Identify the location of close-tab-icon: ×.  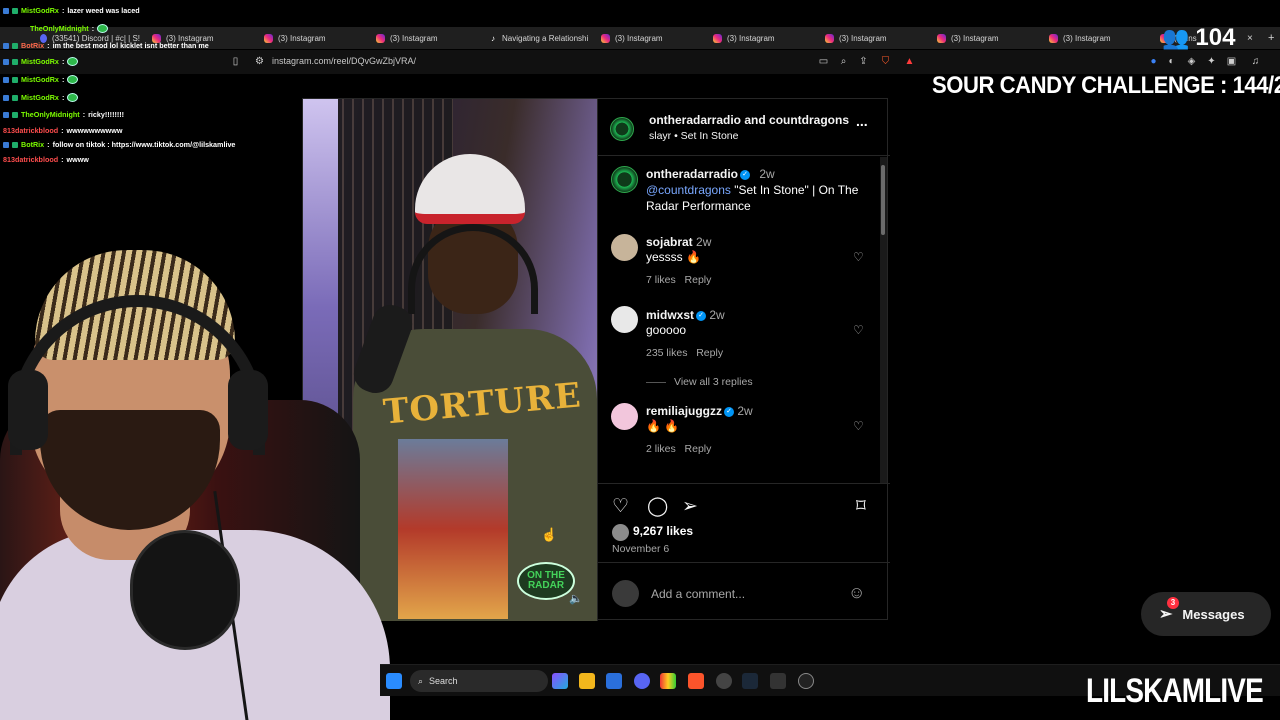
(1252, 38).